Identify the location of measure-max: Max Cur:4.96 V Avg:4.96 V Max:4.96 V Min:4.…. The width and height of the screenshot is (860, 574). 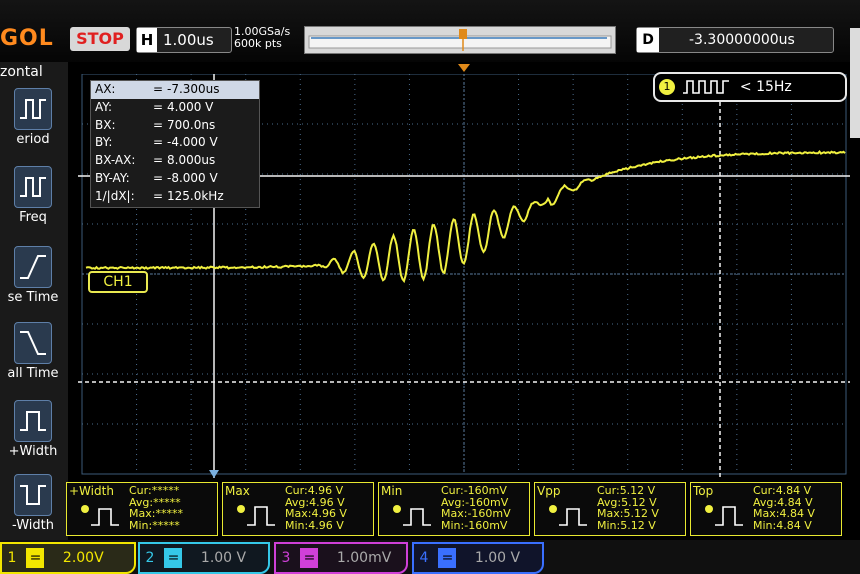
(298, 509).